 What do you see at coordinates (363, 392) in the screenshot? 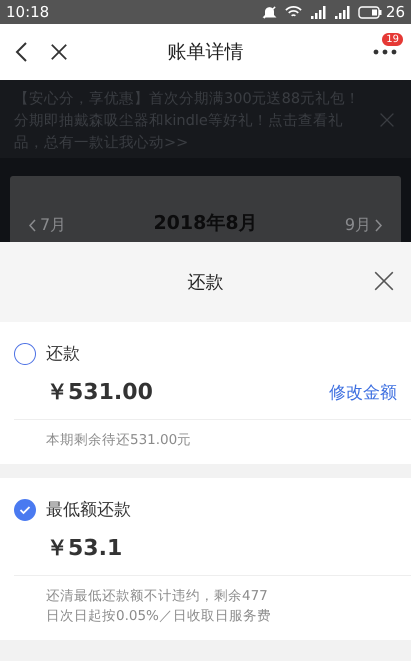
I see `edit-amount-link: 修改金额` at bounding box center [363, 392].